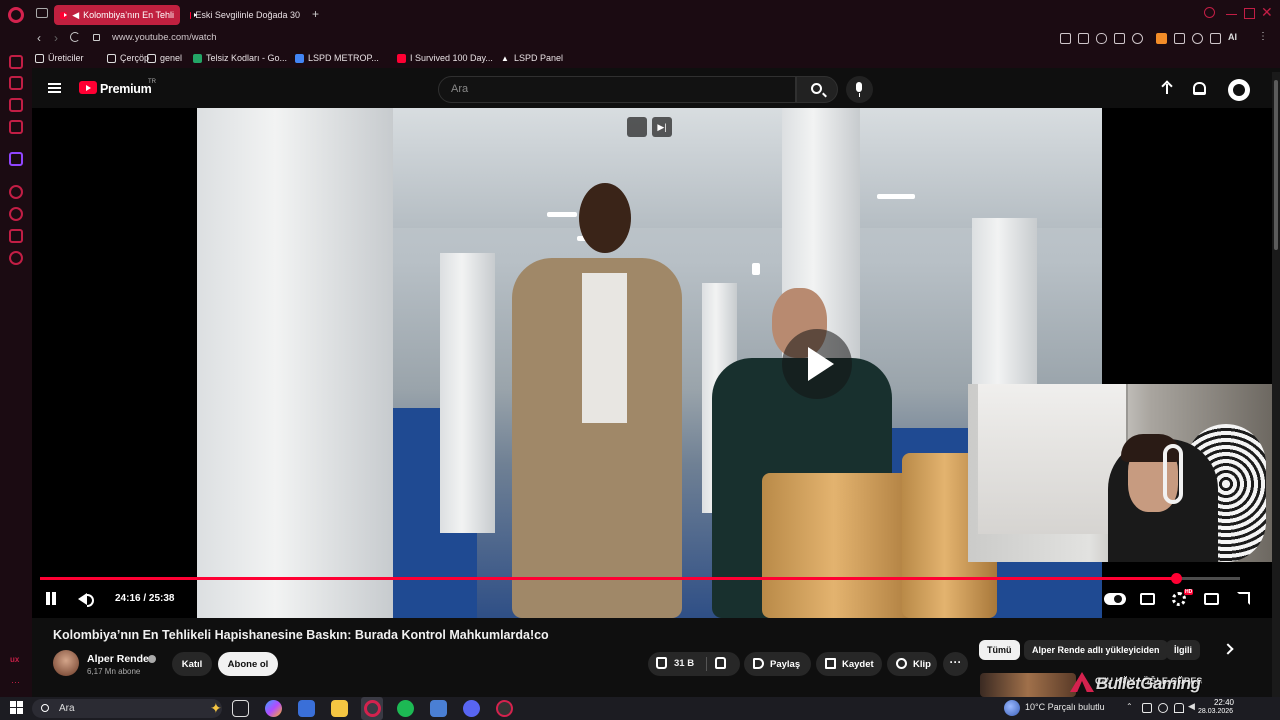 This screenshot has height=720, width=1280. I want to click on copilot-icon, so click(273, 708).